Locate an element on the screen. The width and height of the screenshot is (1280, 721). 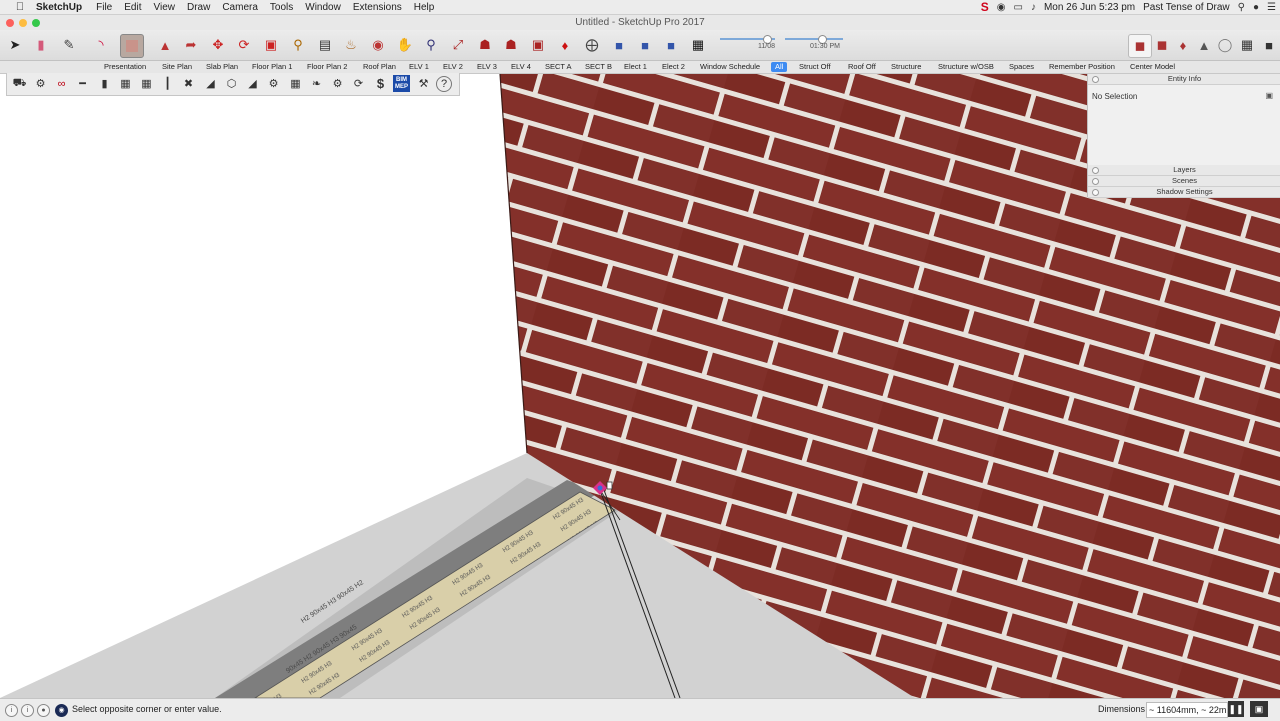
tab-presentation: Presentation is located at coordinates (125, 67).